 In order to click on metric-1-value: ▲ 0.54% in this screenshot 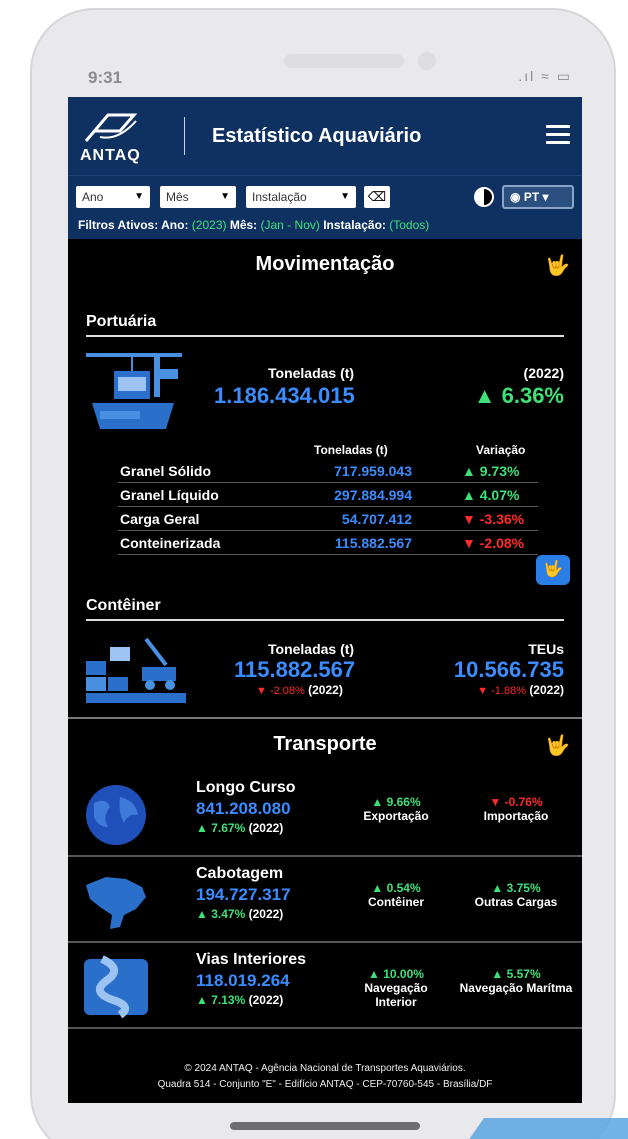, I will do `click(396, 888)`.